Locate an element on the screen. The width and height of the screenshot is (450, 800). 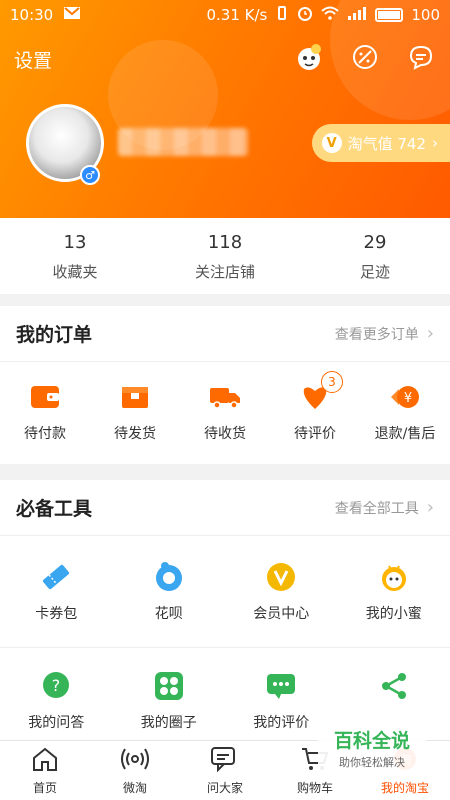
tool-label: 我的小蜜 is located at coordinates (393, 613).